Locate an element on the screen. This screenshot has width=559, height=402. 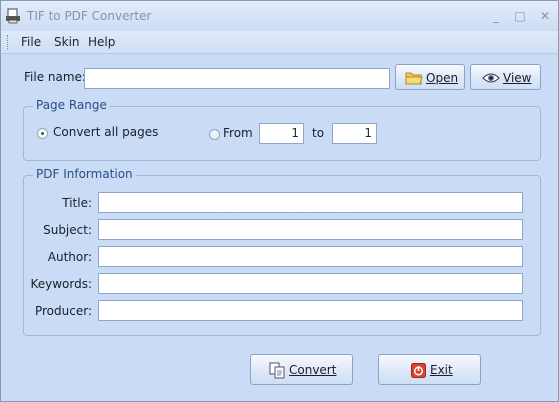
exit-button: Exit is located at coordinates (429, 369).